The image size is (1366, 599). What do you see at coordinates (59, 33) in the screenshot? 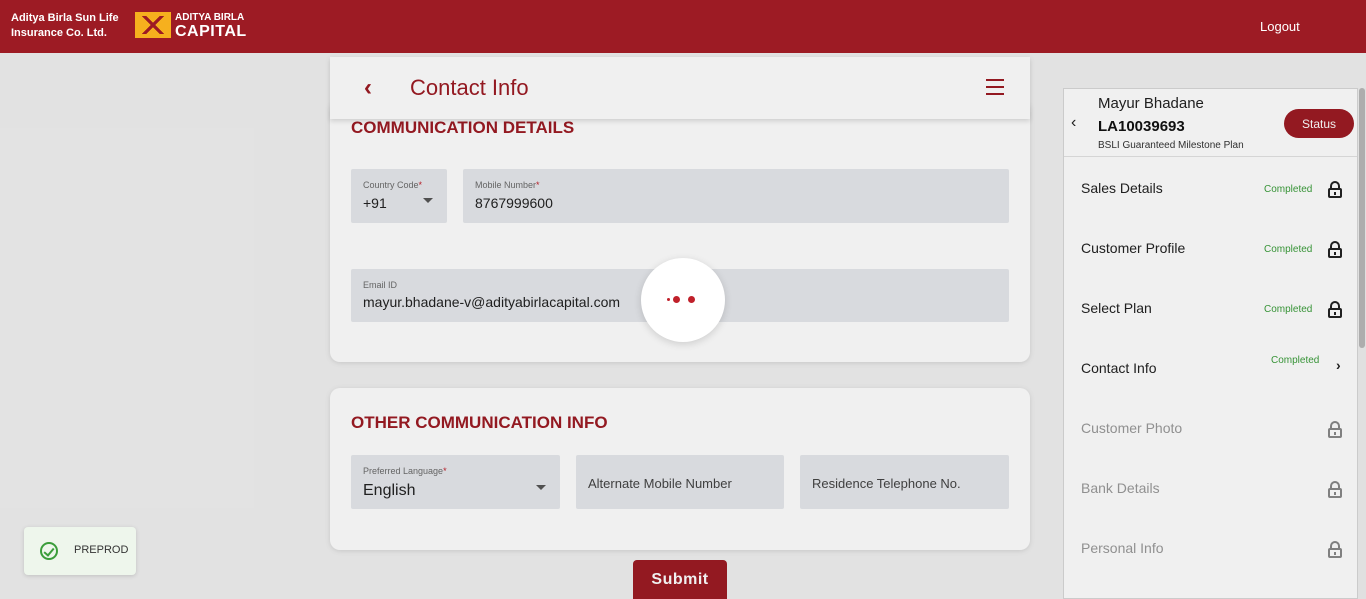
I see `company-name-line2: Insurance Co. Ltd.` at bounding box center [59, 33].